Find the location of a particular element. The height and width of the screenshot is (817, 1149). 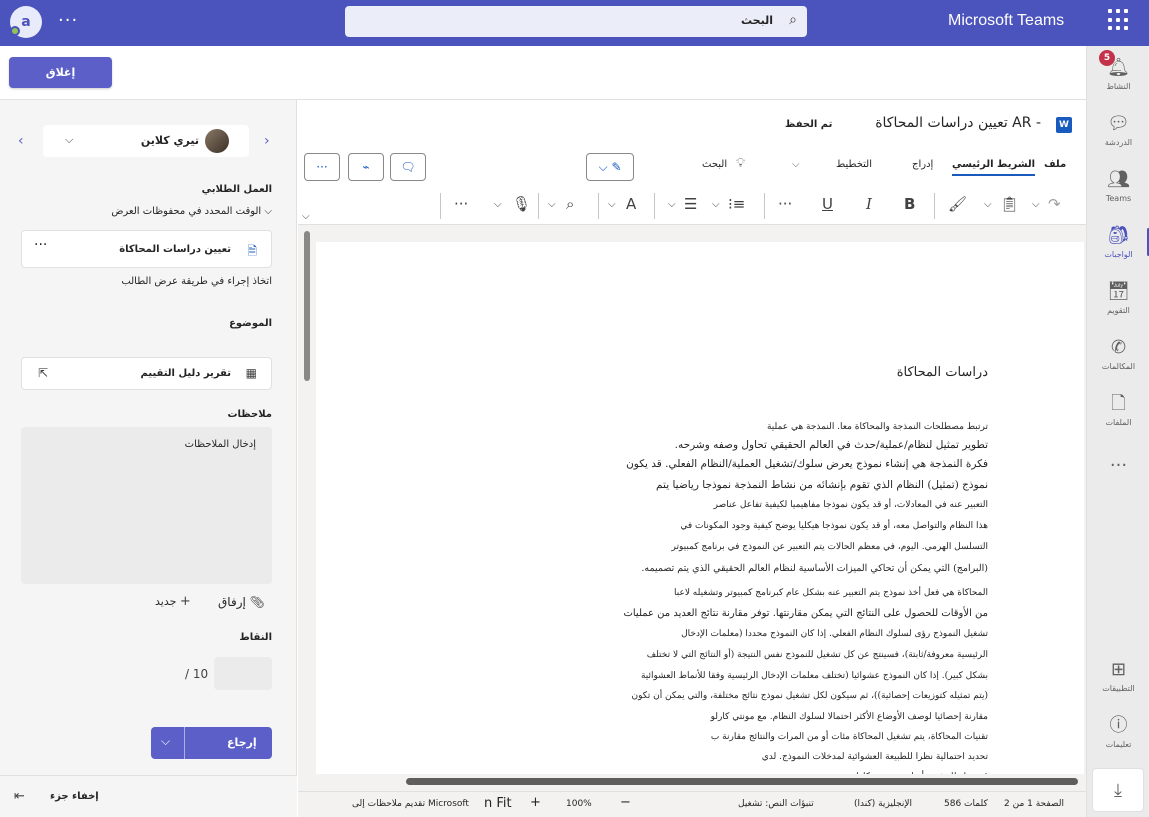

download-button: ⤓ is located at coordinates (1118, 790).